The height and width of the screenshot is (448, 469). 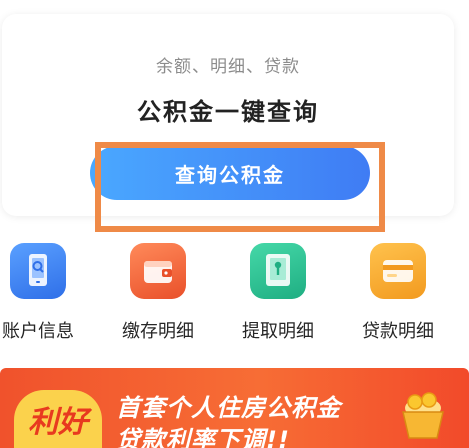 I want to click on feature-deposit-details: 缴存明细, so click(x=158, y=290).